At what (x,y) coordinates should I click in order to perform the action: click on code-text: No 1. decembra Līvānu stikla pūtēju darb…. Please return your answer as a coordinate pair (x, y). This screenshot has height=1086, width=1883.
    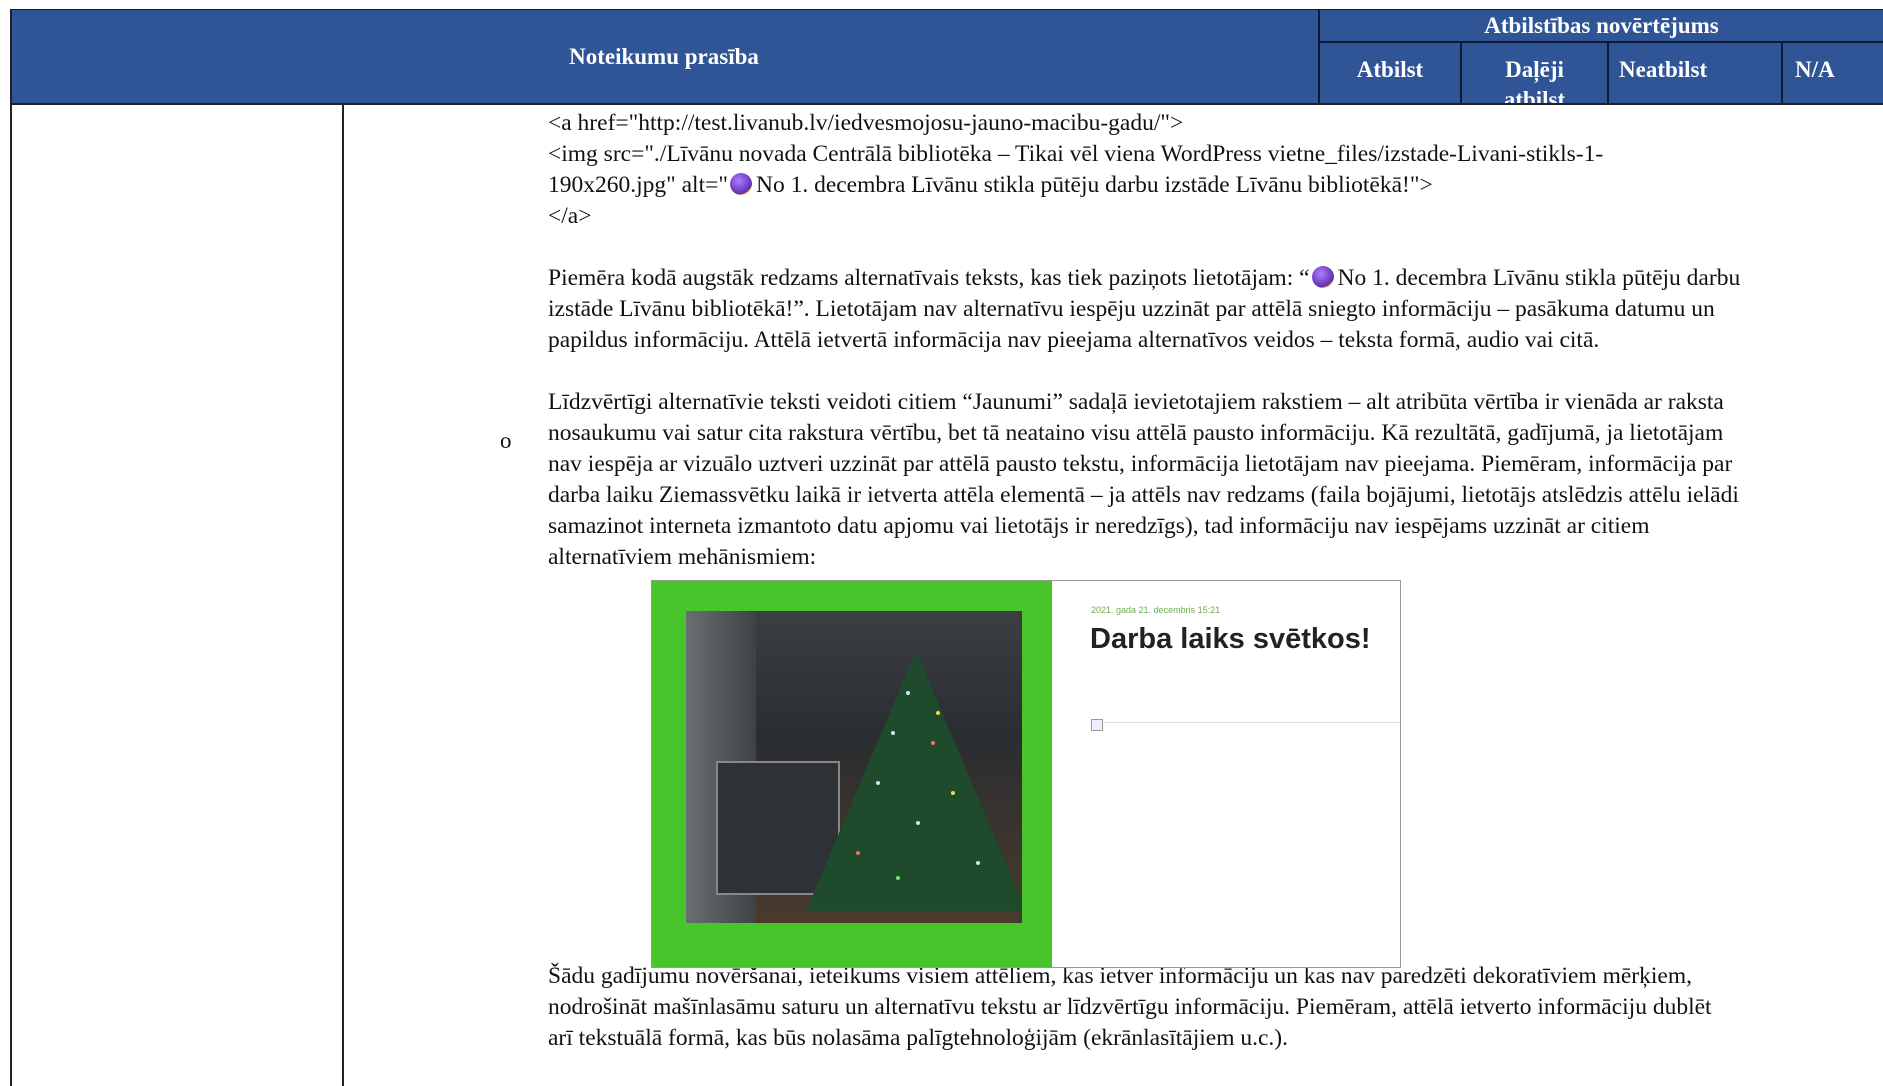
    Looking at the image, I should click on (1094, 185).